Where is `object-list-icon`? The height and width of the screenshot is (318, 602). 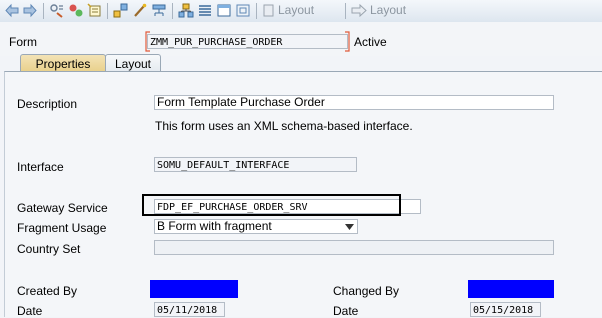 object-list-icon is located at coordinates (95, 10).